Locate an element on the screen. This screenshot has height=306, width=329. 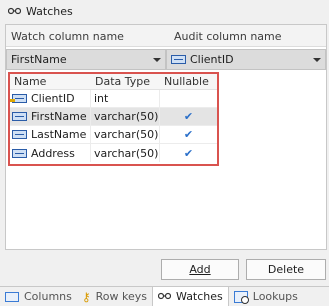
add-button-label: Add is located at coordinates (200, 269).